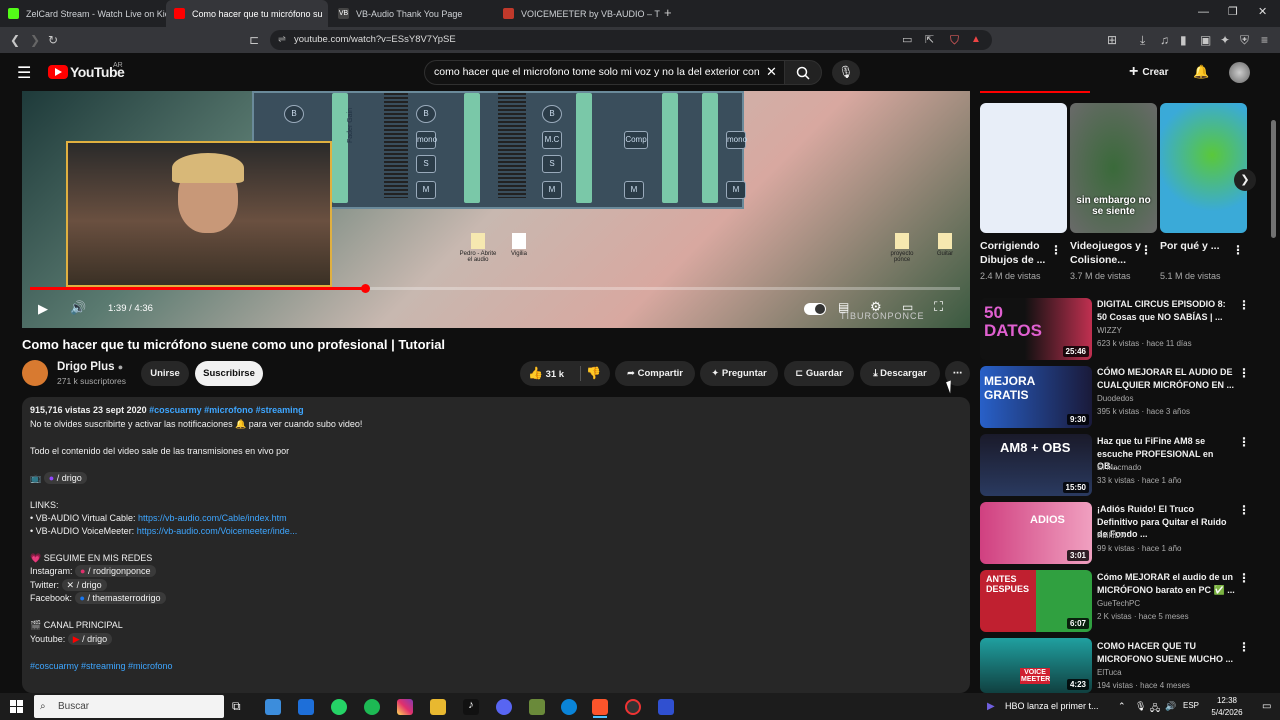  I want to click on video-channel: KeikiDX, so click(1111, 535).